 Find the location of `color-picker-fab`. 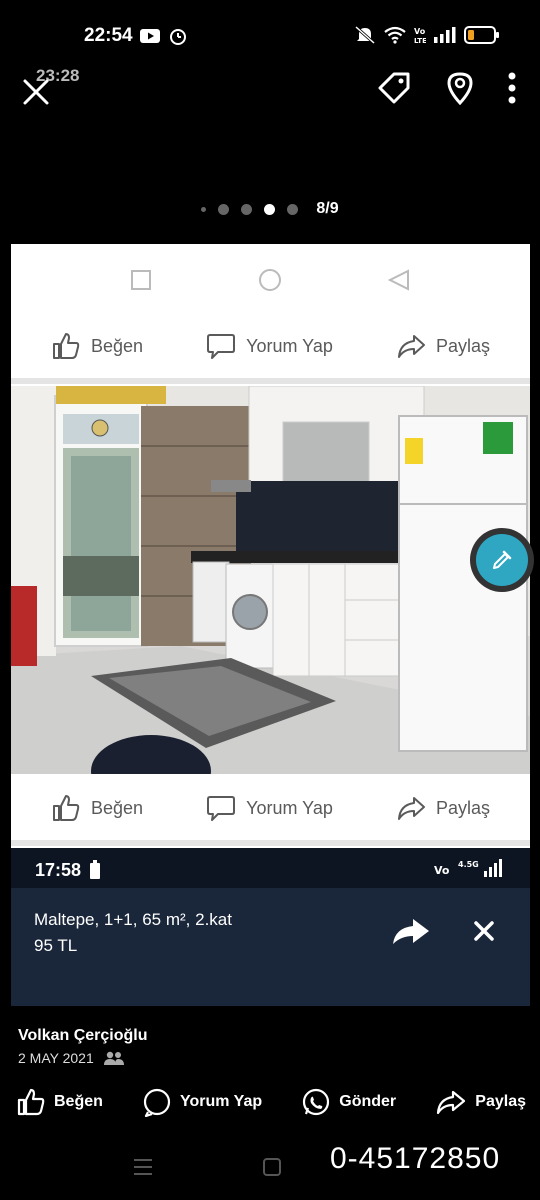

color-picker-fab is located at coordinates (502, 560).